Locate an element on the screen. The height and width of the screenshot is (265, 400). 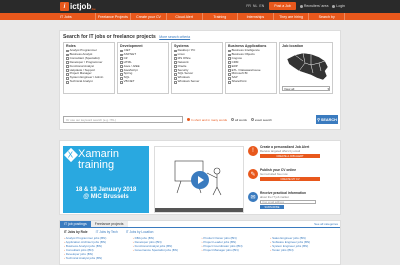
job-link: Governance Specialist jobs (BN) is located at coordinates (166, 250).